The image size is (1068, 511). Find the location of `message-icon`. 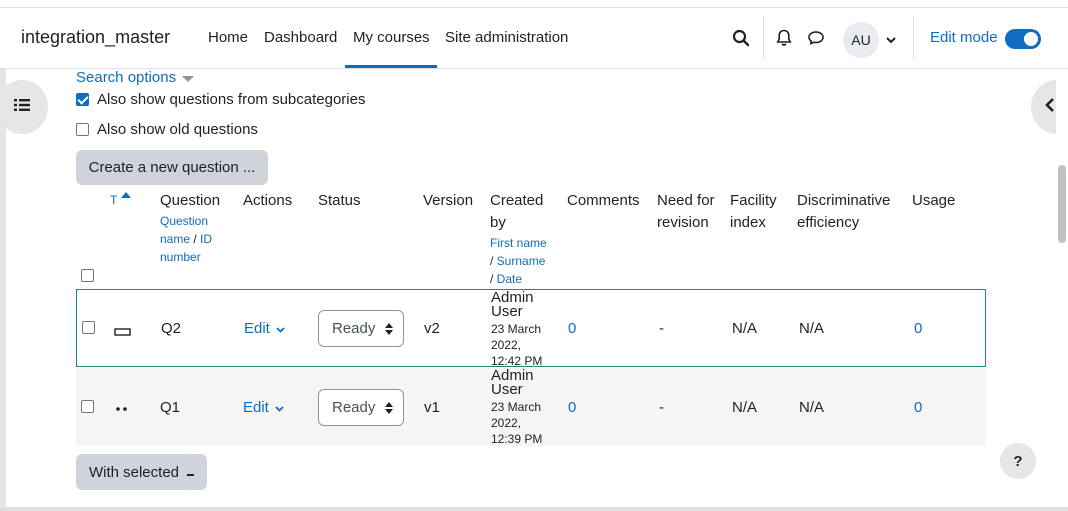

message-icon is located at coordinates (816, 38).